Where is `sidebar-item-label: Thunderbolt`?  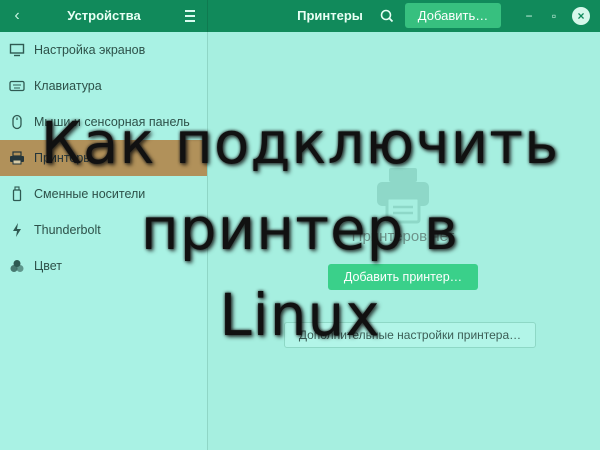 sidebar-item-label: Thunderbolt is located at coordinates (67, 230).